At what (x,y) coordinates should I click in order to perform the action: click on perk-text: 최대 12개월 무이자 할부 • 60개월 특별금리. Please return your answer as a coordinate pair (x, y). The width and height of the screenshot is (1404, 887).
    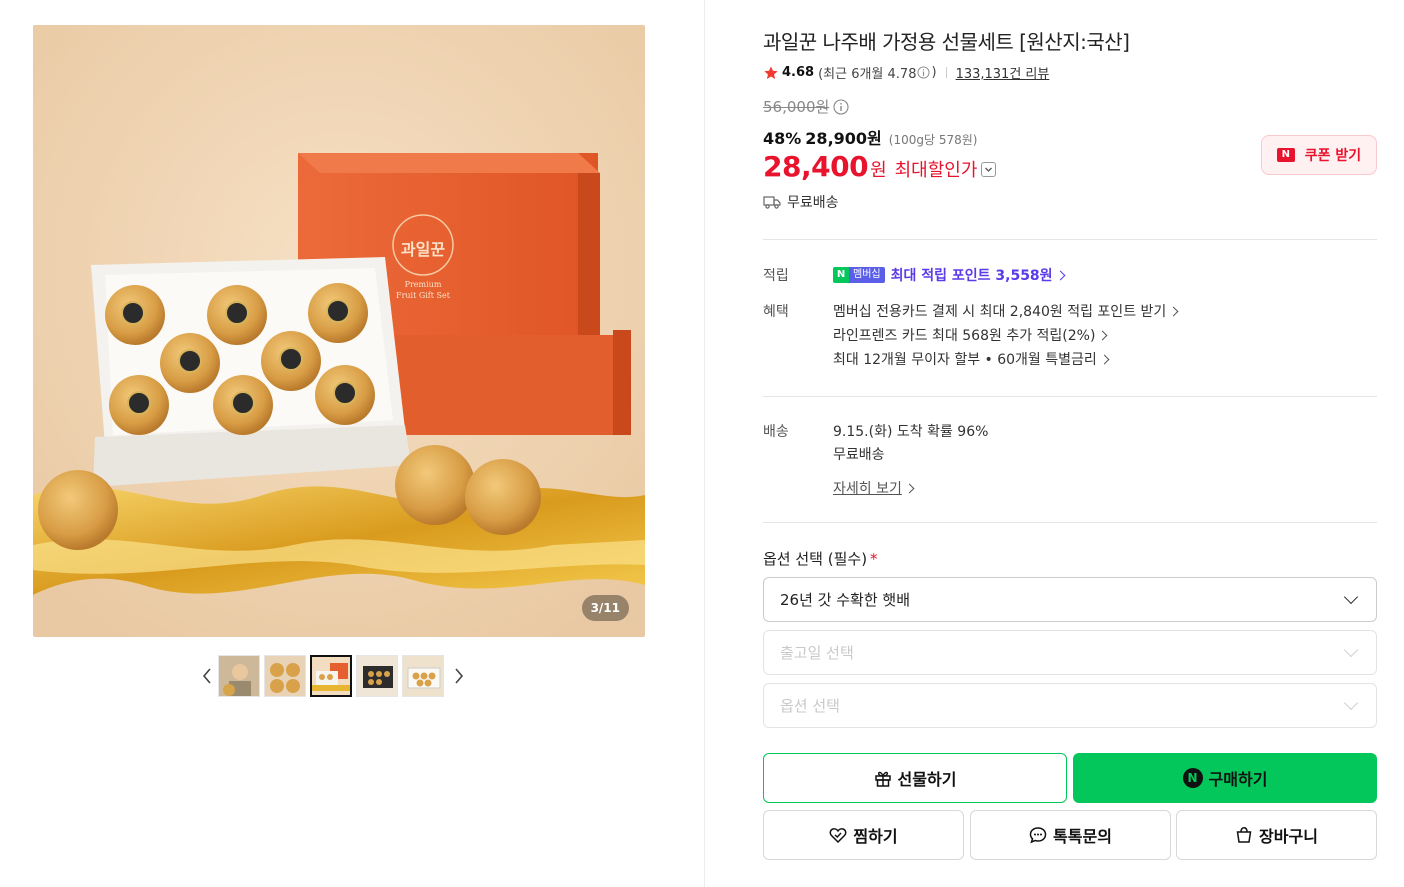
    Looking at the image, I should click on (965, 360).